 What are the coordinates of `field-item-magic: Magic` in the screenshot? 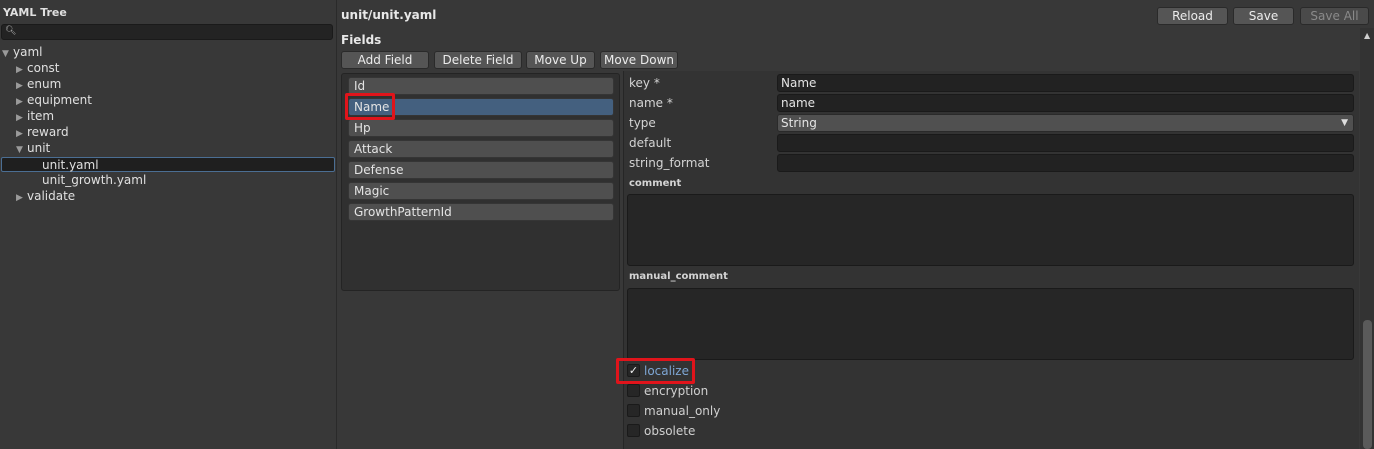 It's located at (481, 191).